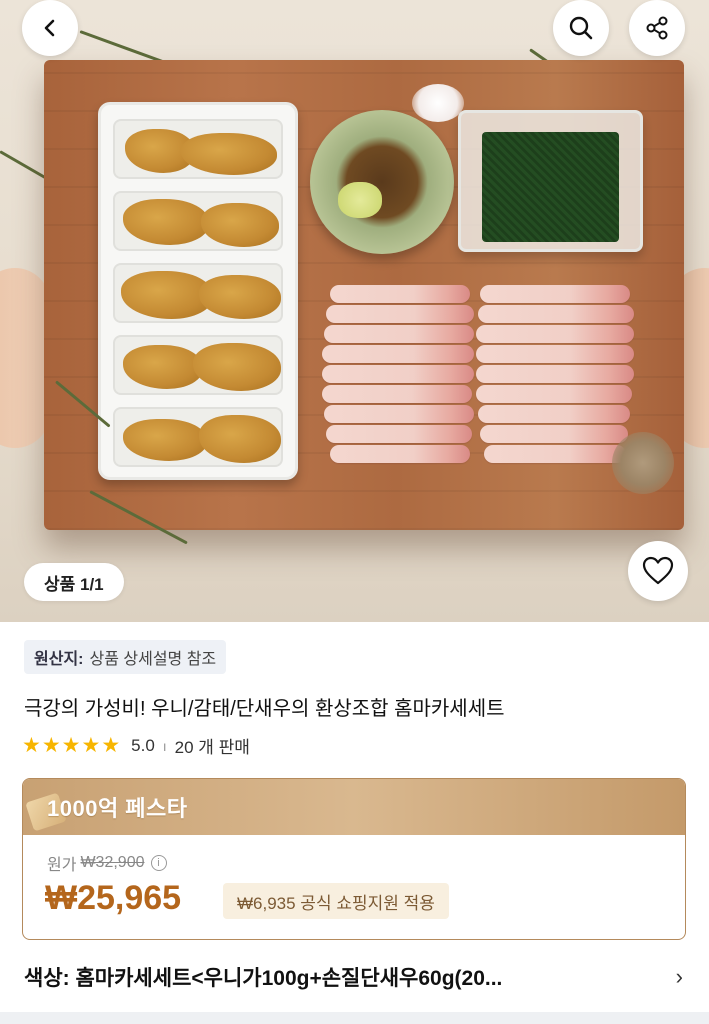 This screenshot has width=709, height=1024. I want to click on star-rating: ★ ★ ★ ★ ★, so click(71, 745).